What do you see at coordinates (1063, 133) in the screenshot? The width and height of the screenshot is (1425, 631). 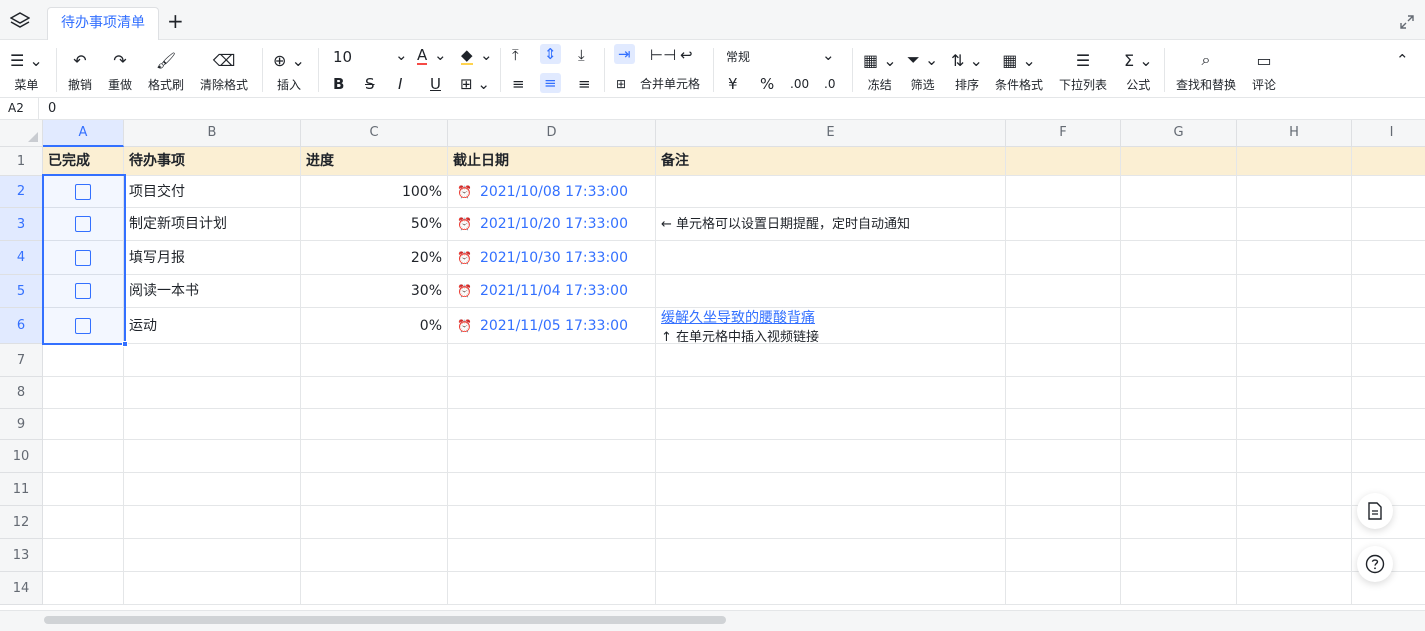 I see `column-header-f: F` at bounding box center [1063, 133].